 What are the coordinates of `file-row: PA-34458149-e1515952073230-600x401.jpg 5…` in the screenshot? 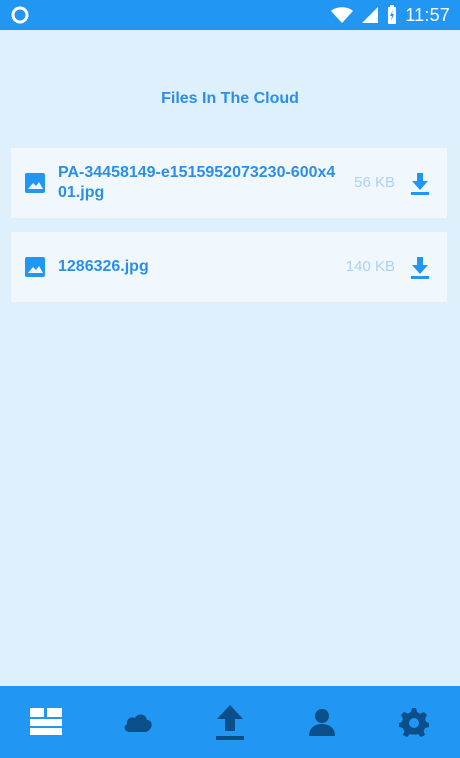 It's located at (229, 183).